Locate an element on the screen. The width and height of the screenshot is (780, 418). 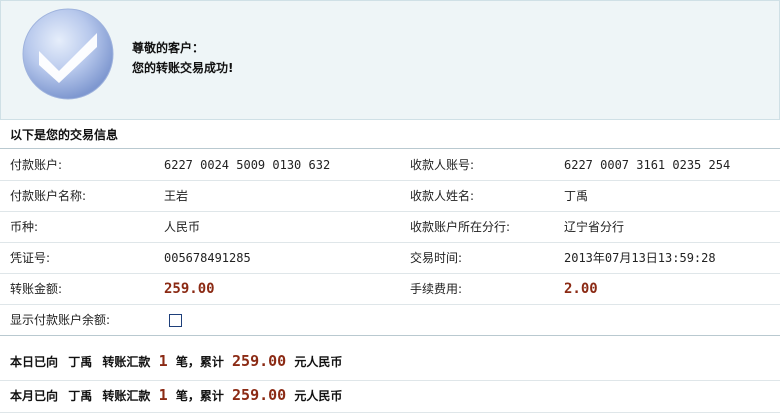
label-payee-account: 收款人账号: is located at coordinates (442, 165).